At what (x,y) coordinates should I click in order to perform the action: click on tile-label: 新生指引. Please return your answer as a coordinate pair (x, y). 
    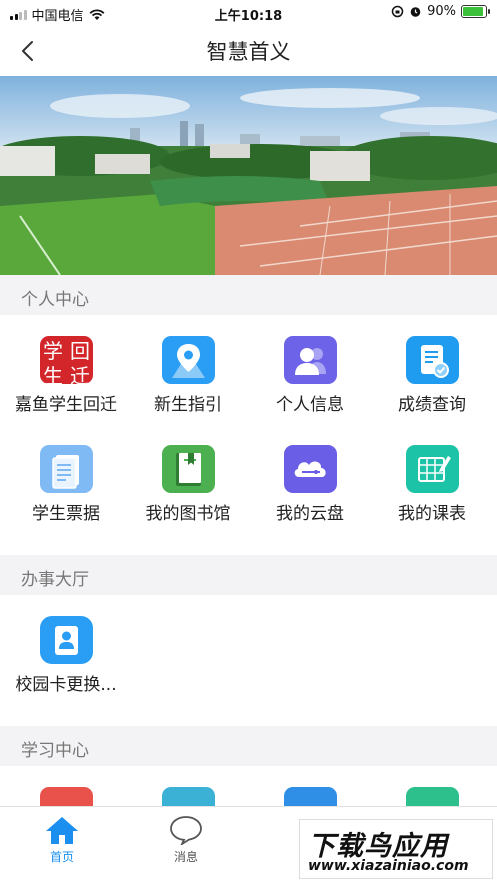
    Looking at the image, I should click on (188, 405).